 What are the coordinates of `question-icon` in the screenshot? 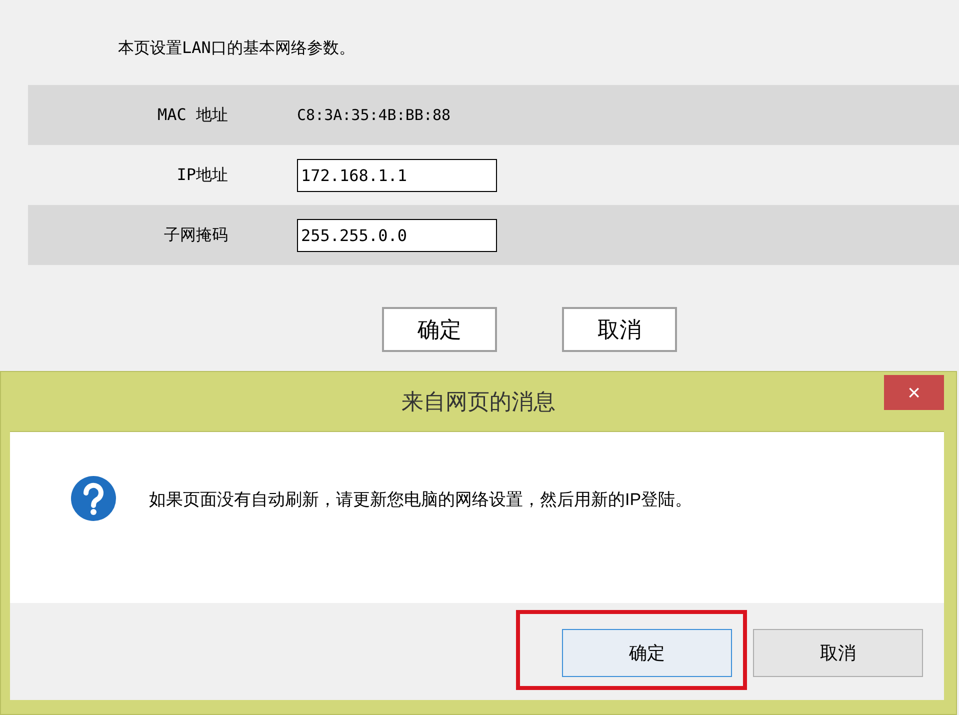 It's located at (93, 498).